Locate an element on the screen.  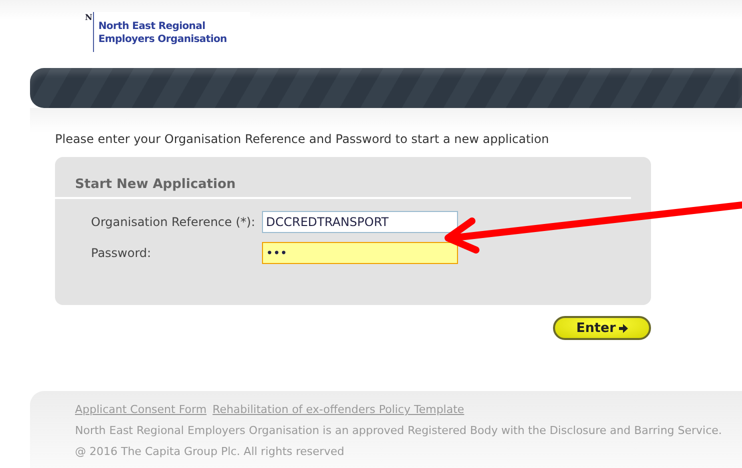
intro-text: Please enter your Organisation Reference and Password to start a new application is located at coordinates (302, 139).